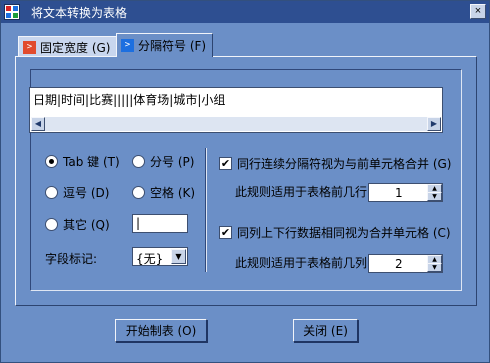  I want to click on other-delimiter-input: |, so click(160, 223).